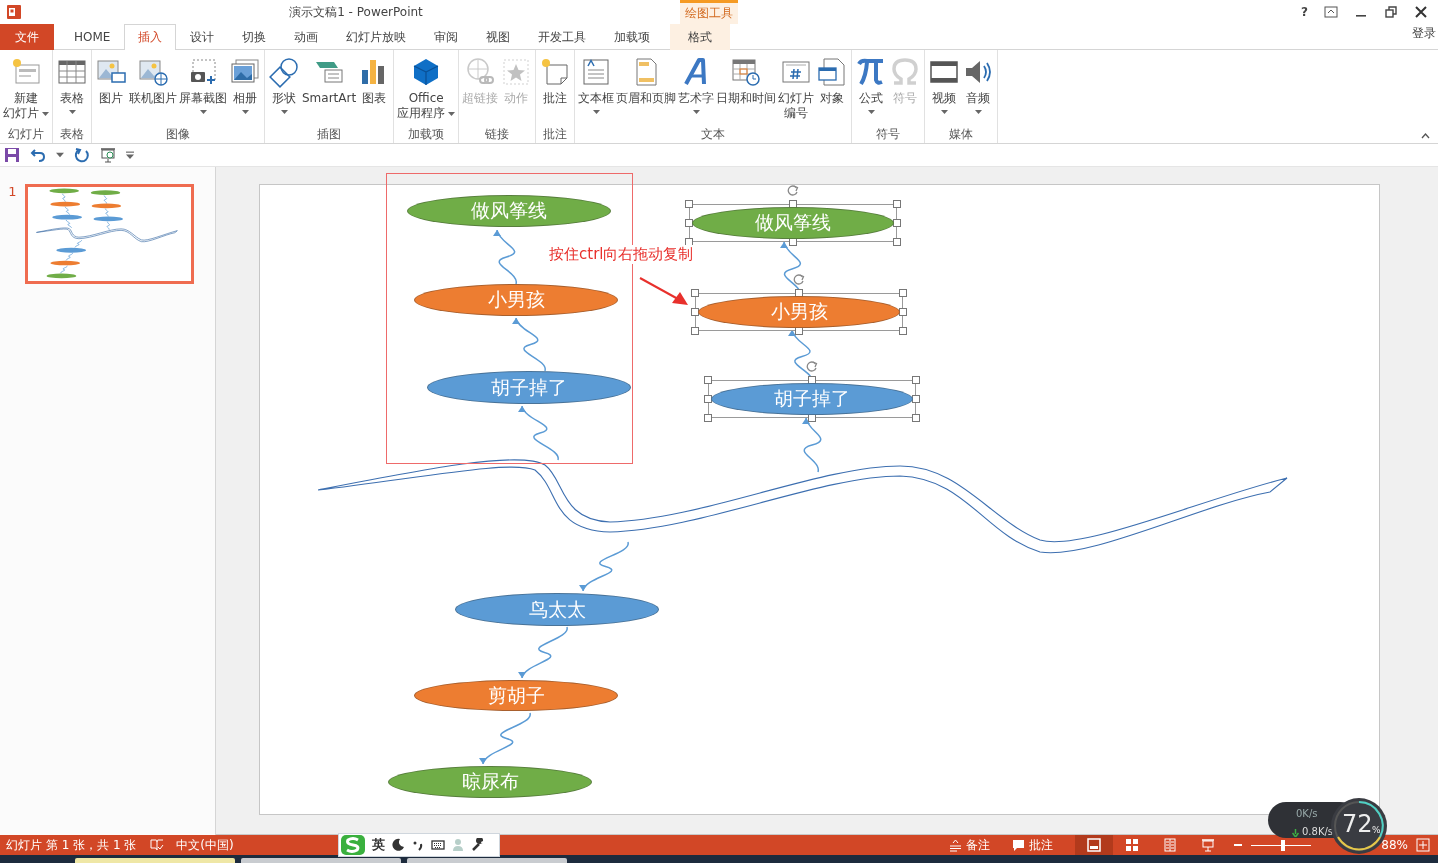  I want to click on grid-view-icon, so click(1132, 845).